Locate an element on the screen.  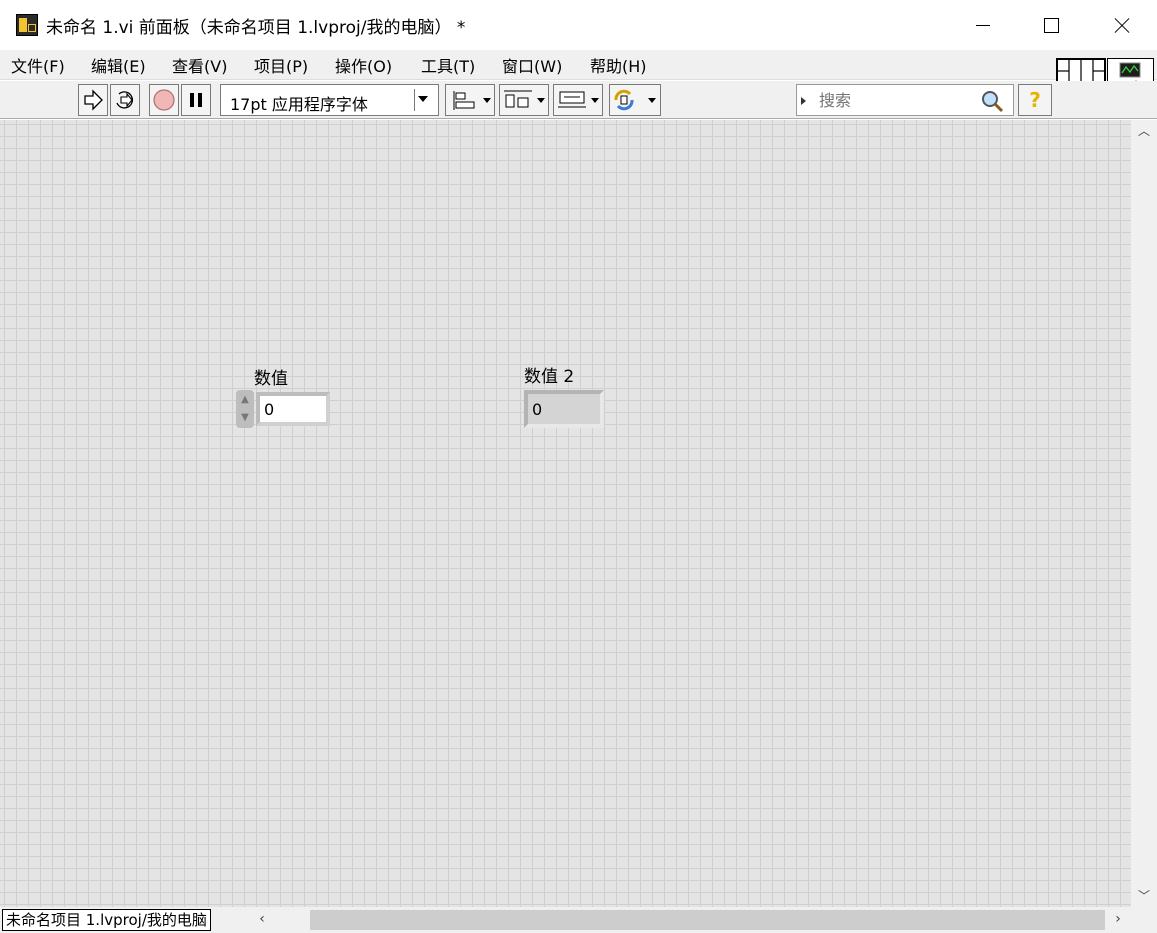
numeric-indicator-value: 0 is located at coordinates (537, 409).